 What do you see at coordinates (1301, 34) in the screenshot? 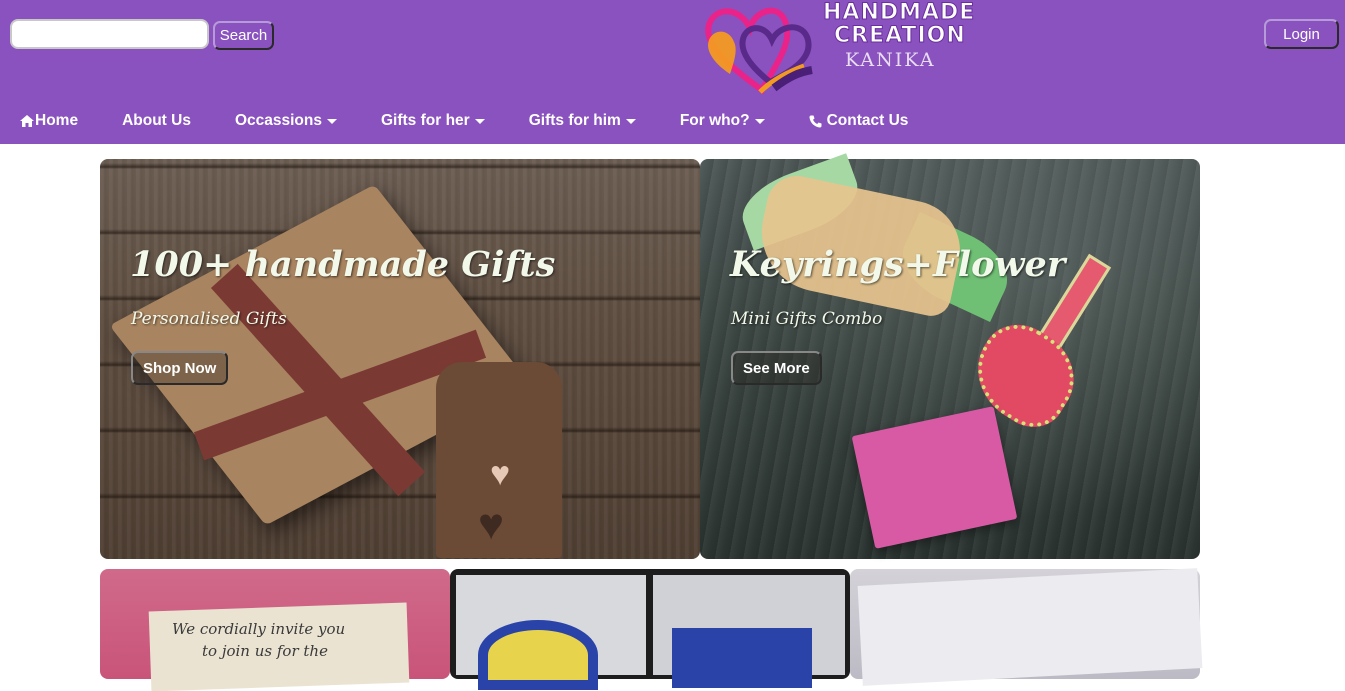
I see `login-button: Login` at bounding box center [1301, 34].